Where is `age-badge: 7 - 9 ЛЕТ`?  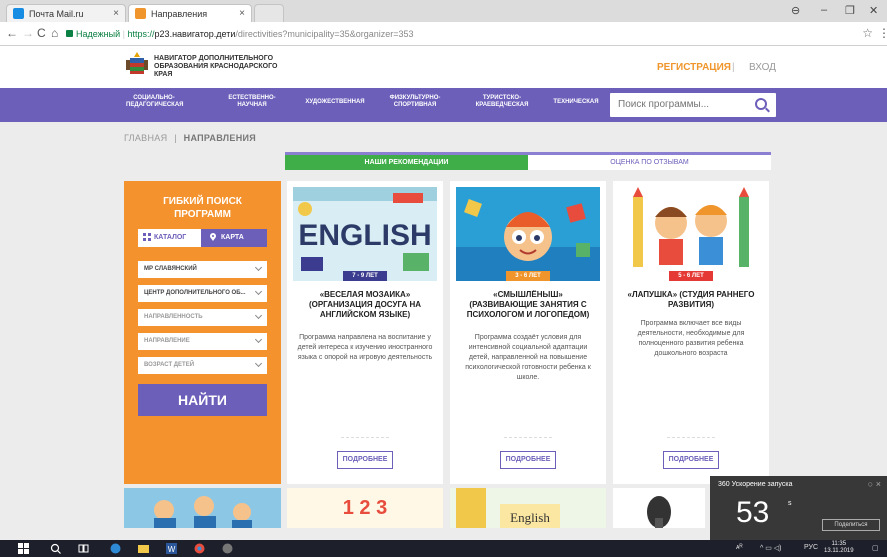
age-badge: 7 - 9 ЛЕТ is located at coordinates (365, 276).